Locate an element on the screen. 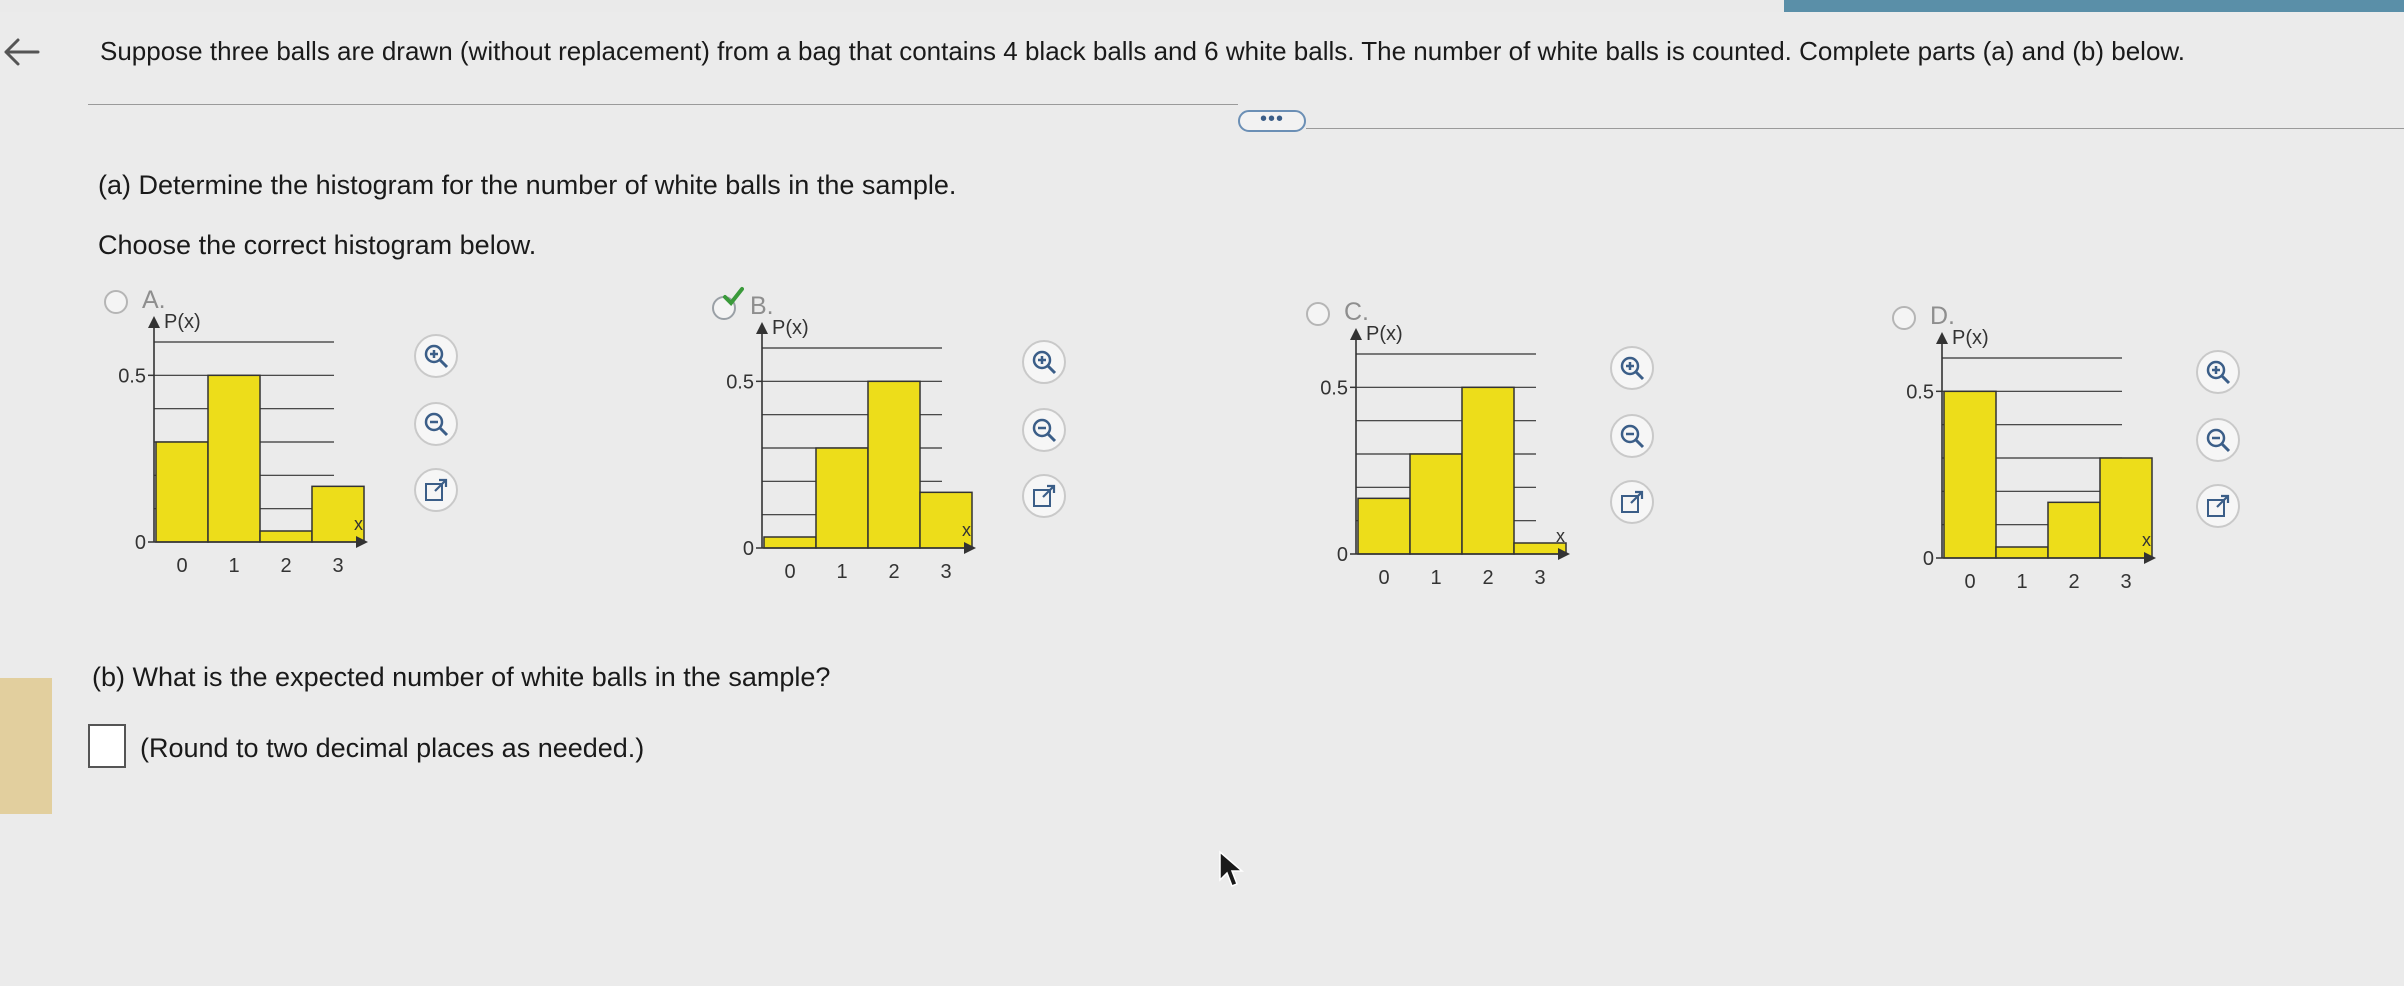  option-b-letter: B. is located at coordinates (762, 306).